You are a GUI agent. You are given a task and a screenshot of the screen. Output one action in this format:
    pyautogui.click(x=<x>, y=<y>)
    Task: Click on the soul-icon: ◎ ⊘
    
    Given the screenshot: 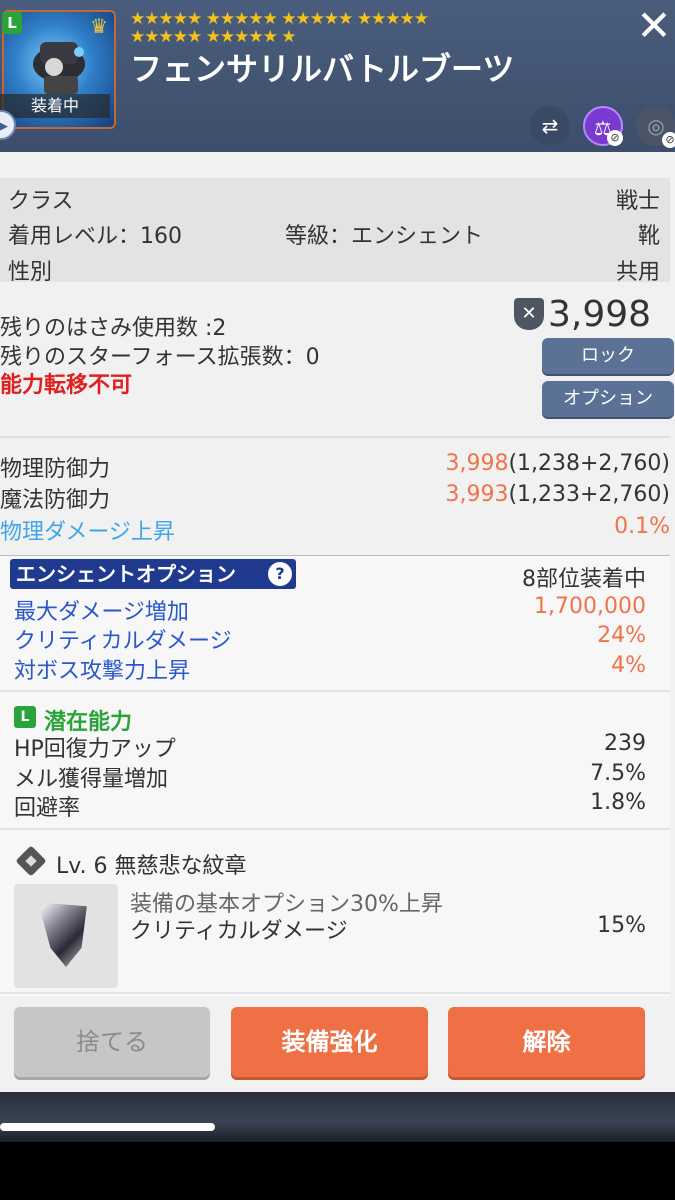 What is the action you would take?
    pyautogui.click(x=655, y=127)
    